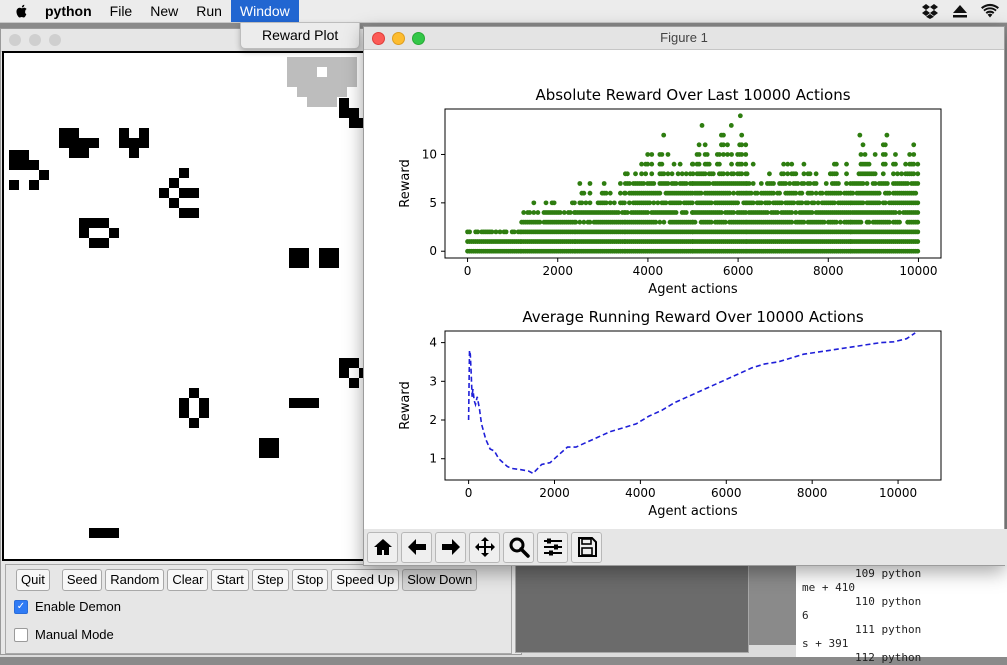  Describe the element at coordinates (270, 580) in the screenshot. I see `step-button: Step` at that location.